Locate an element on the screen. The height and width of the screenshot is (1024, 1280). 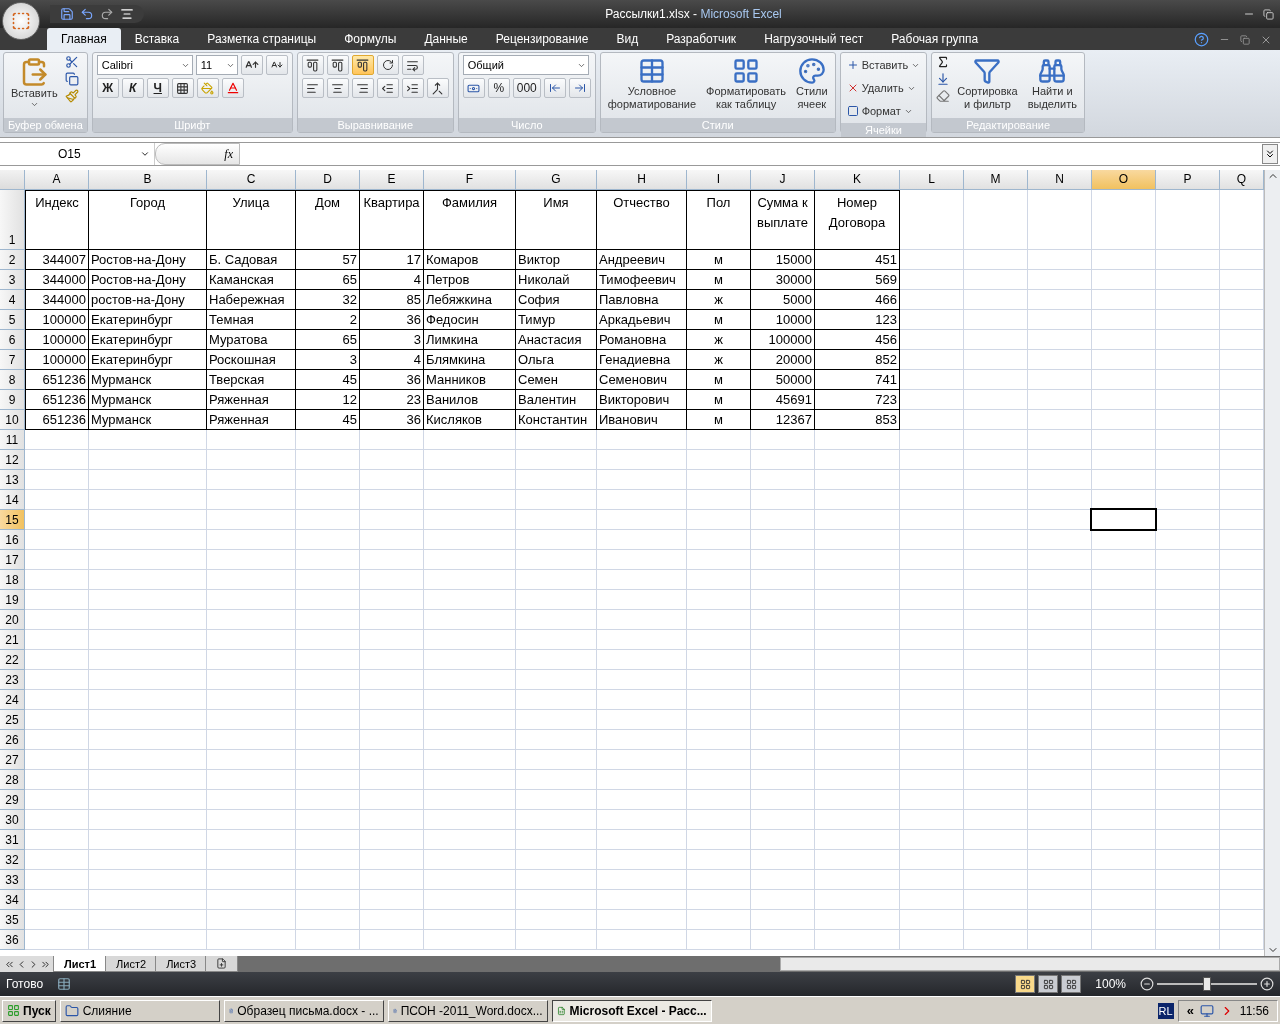
decrease-indent-button is located at coordinates (387, 88).